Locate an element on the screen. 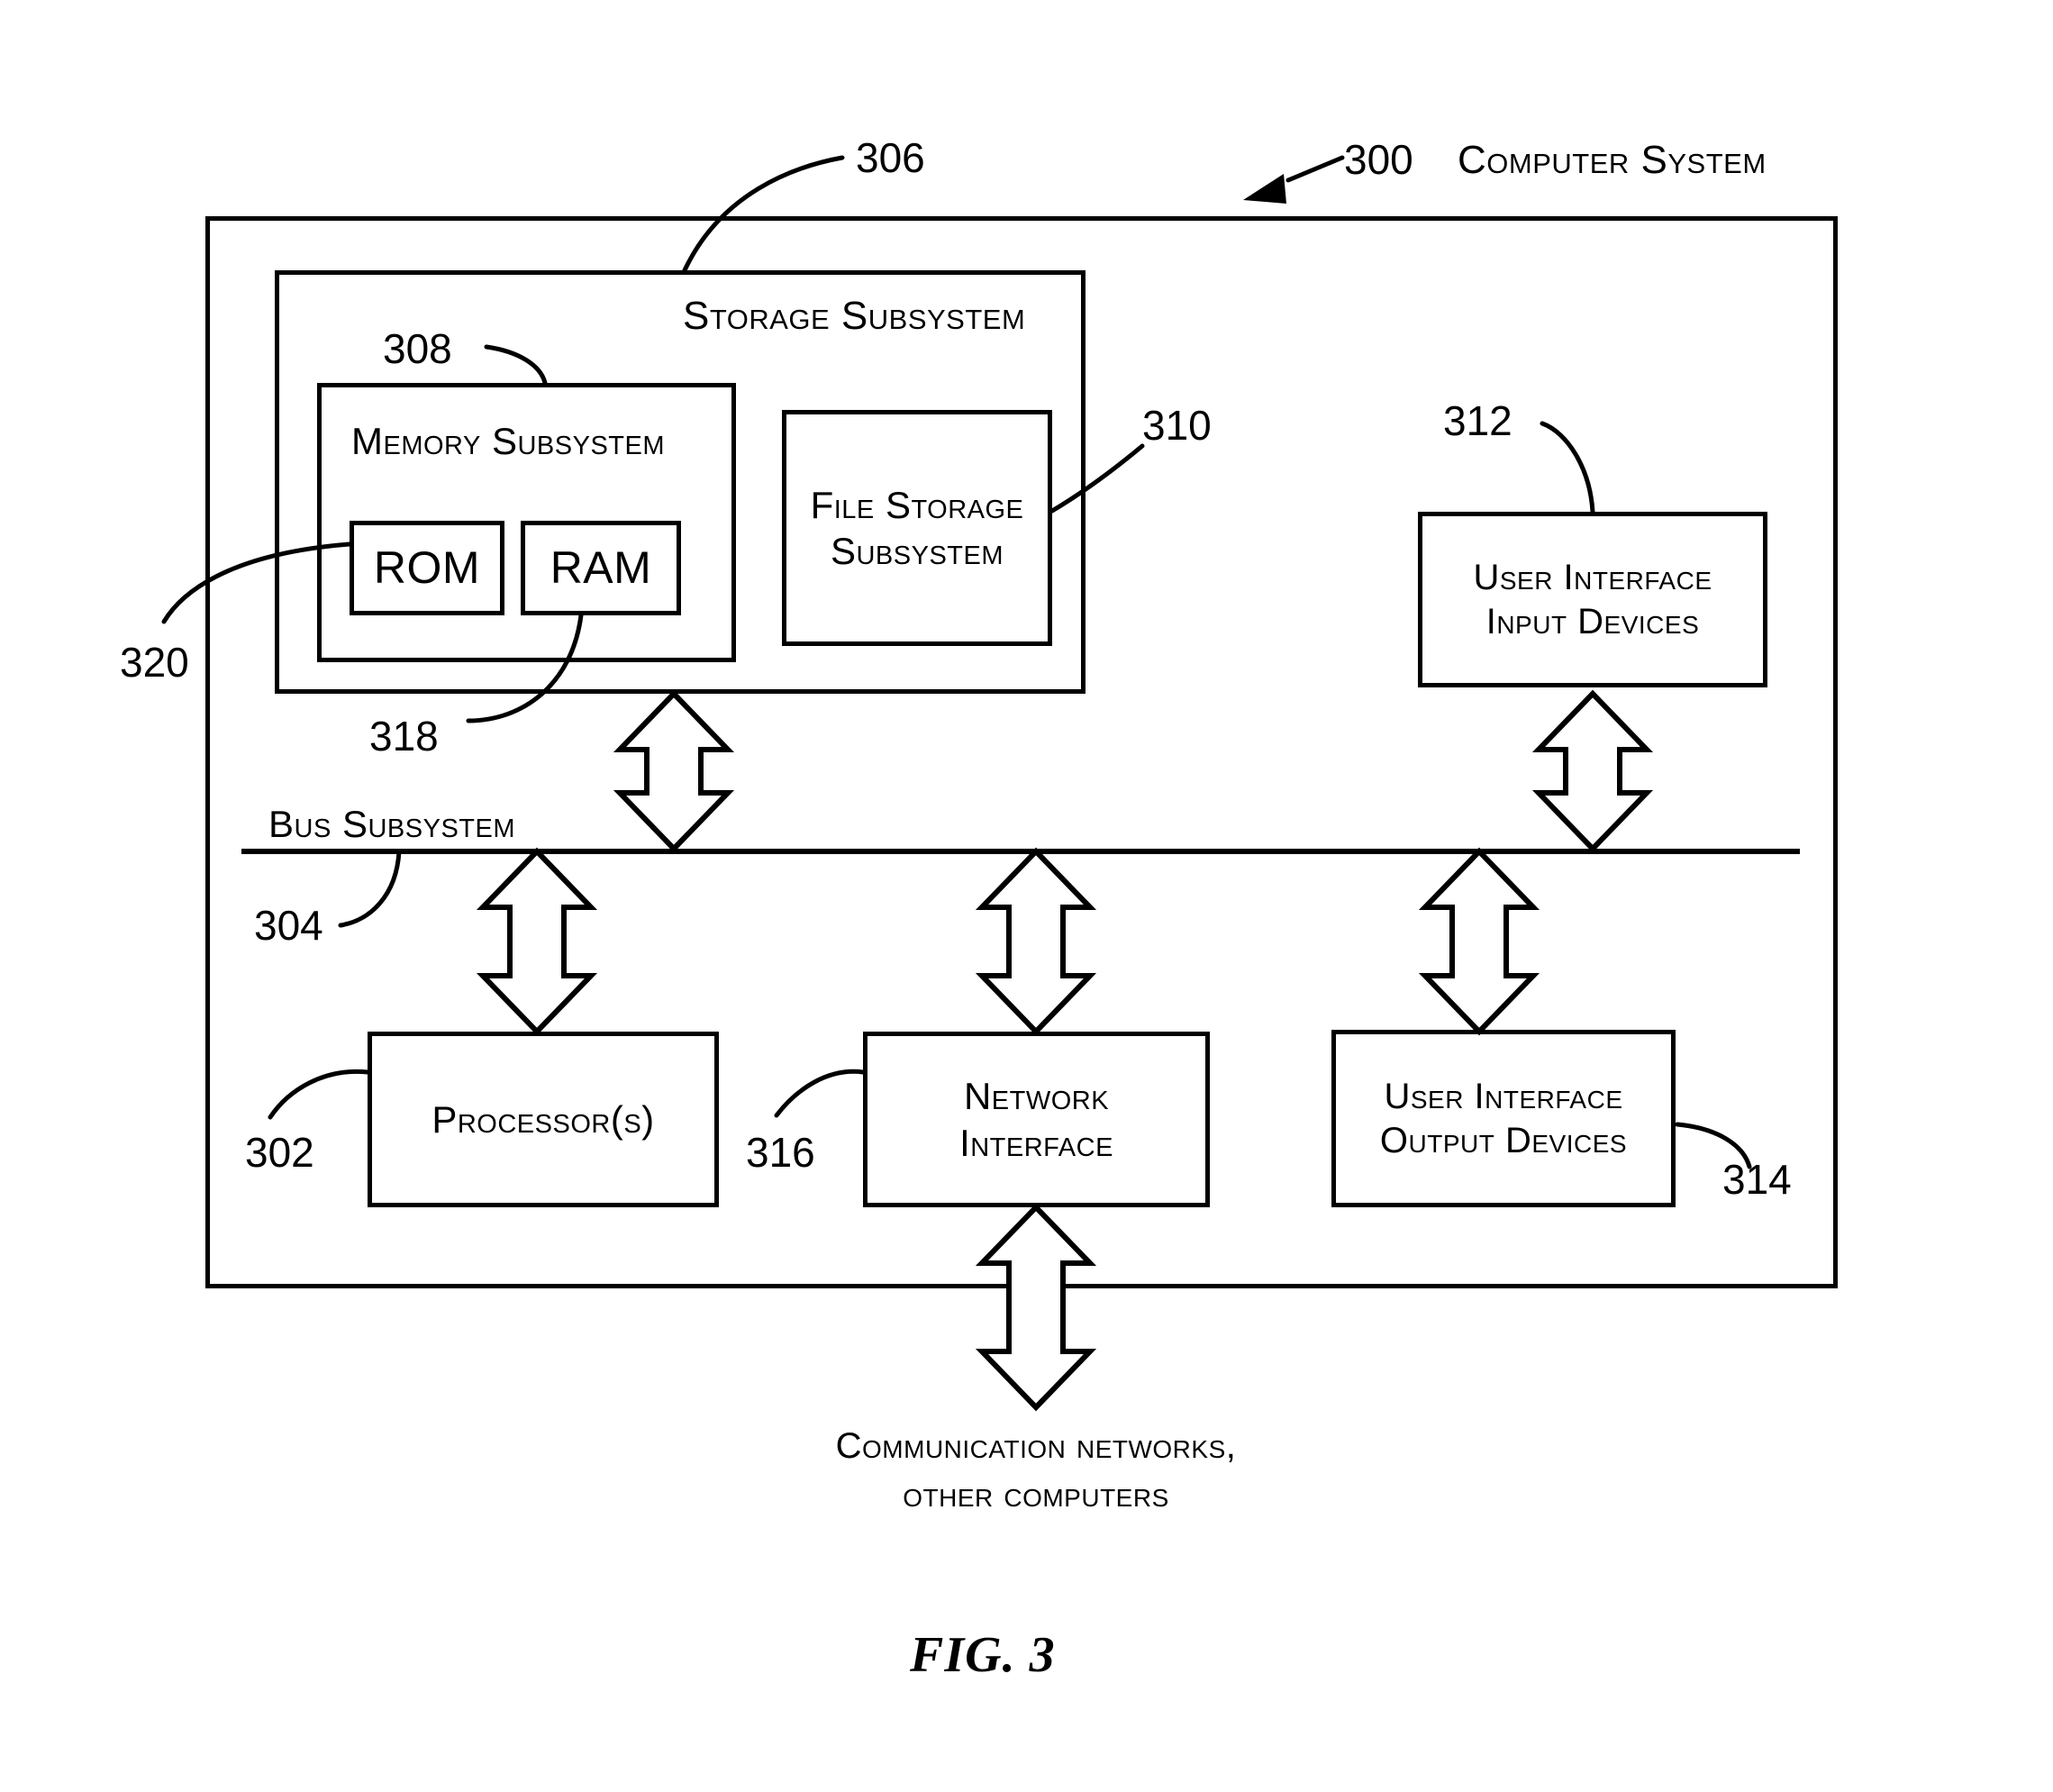 The width and height of the screenshot is (2053, 1792). ref-306: 306 is located at coordinates (890, 158).